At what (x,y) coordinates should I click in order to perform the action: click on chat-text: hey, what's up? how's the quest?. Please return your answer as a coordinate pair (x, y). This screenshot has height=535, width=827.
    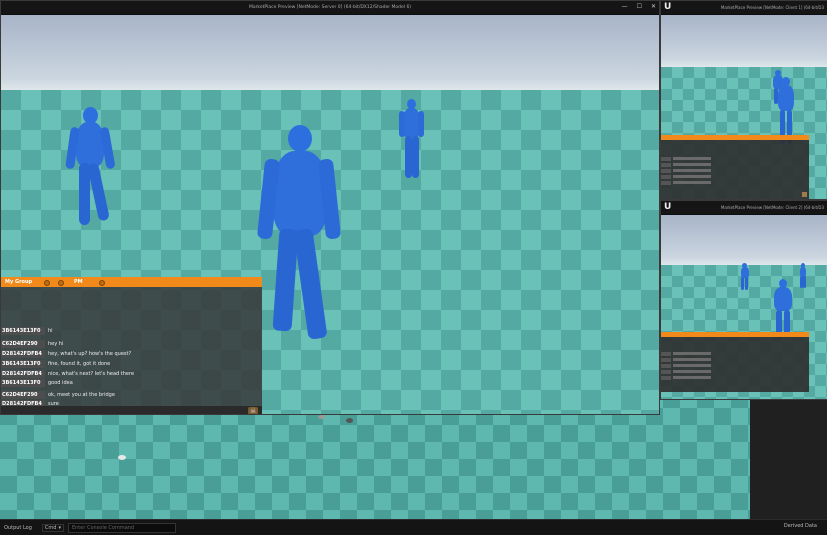
    Looking at the image, I should click on (90, 354).